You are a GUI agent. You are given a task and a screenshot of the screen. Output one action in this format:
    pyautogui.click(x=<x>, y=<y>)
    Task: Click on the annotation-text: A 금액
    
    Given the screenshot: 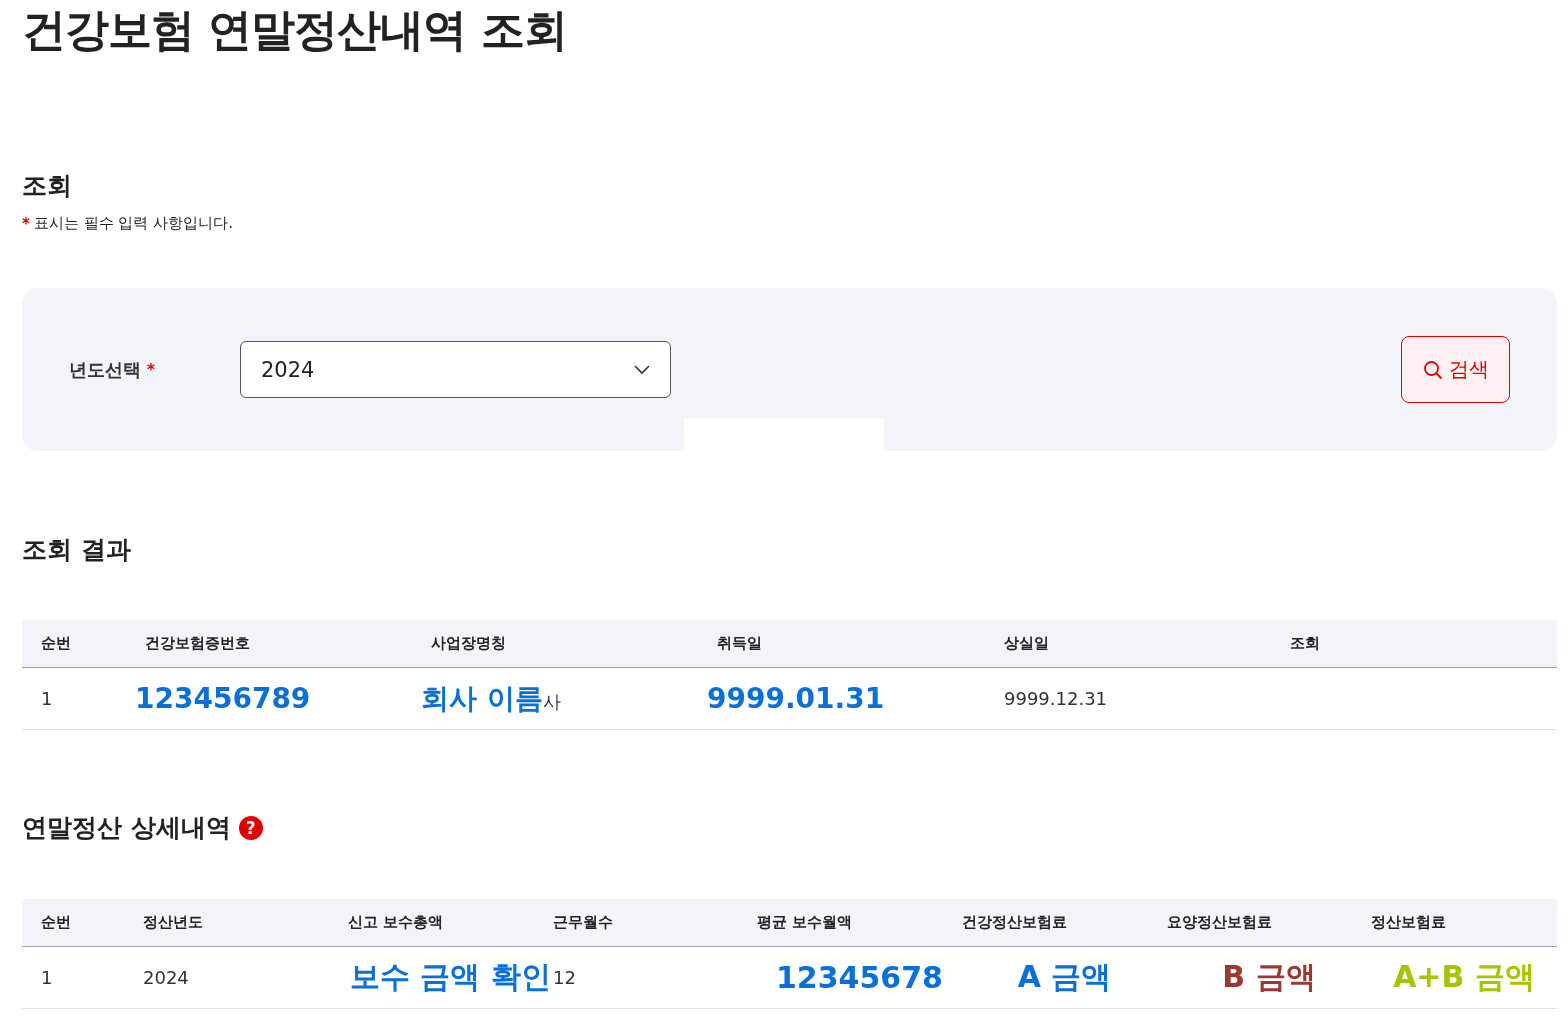 What is the action you would take?
    pyautogui.click(x=1064, y=977)
    